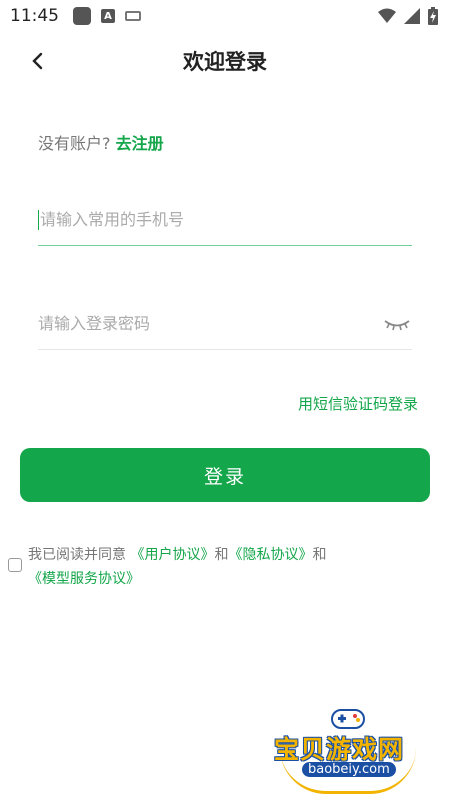  Describe the element at coordinates (172, 555) in the screenshot. I see `user-agreement-link: 《用户协议》` at that location.